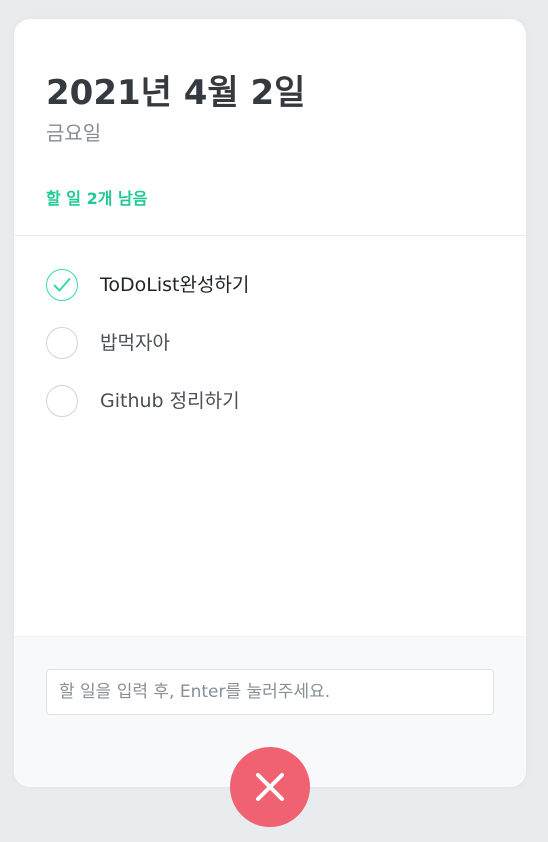 Image resolution: width=548 pixels, height=842 pixels. I want to click on tasks-left-count: 할 일 2개 남음, so click(97, 198).